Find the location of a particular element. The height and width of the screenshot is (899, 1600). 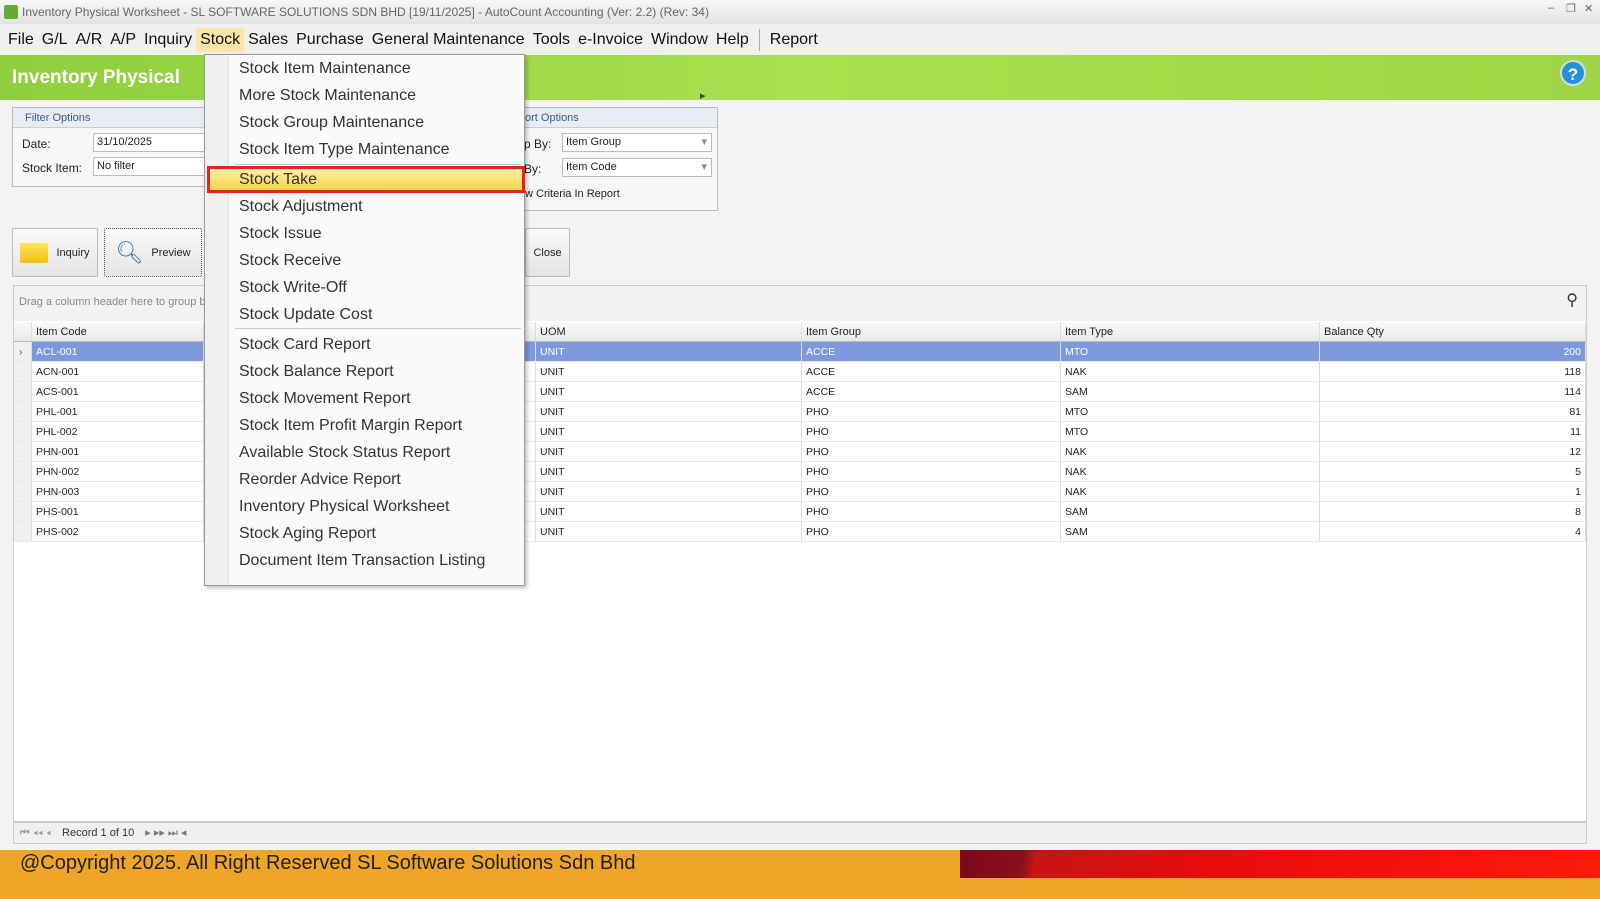

menu-item-stock-movement-report: Stock Movement Report is located at coordinates (376, 398).